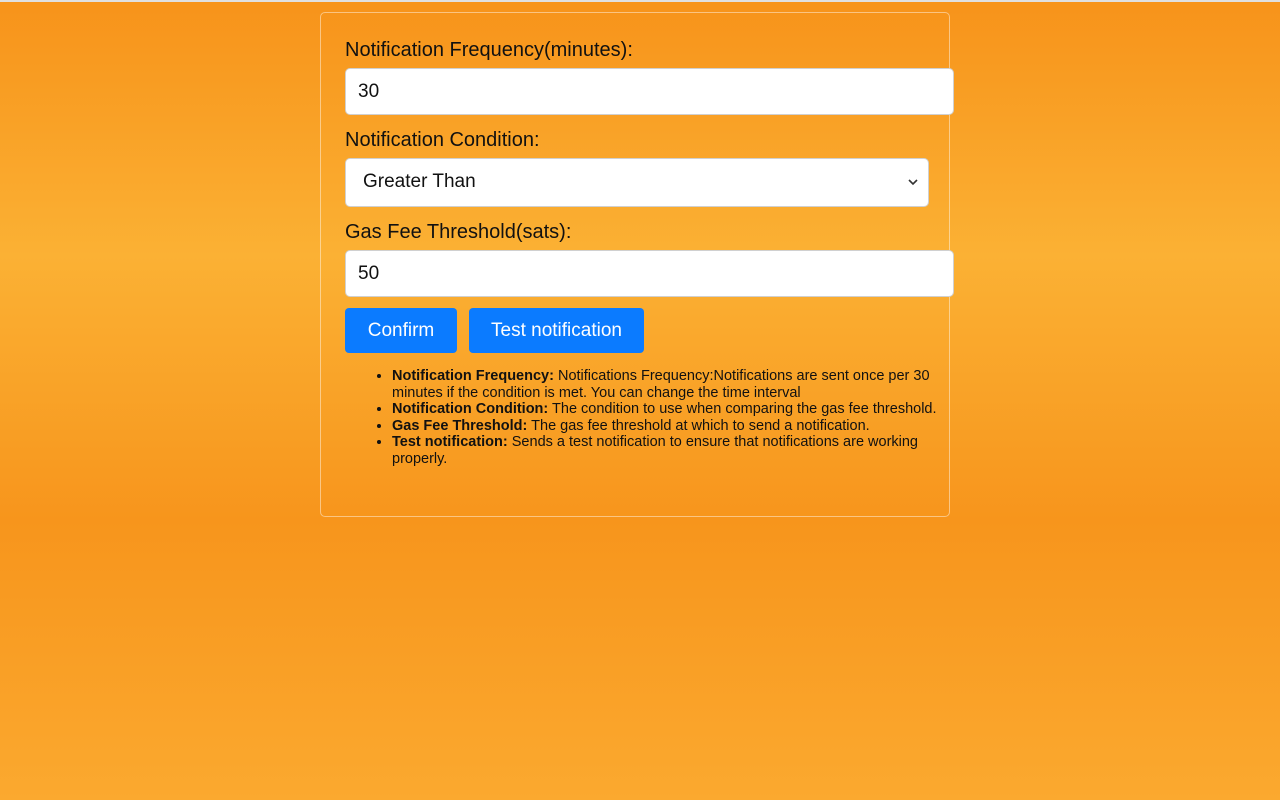 This screenshot has height=800, width=1280. I want to click on frequency-input: 30, so click(649, 91).